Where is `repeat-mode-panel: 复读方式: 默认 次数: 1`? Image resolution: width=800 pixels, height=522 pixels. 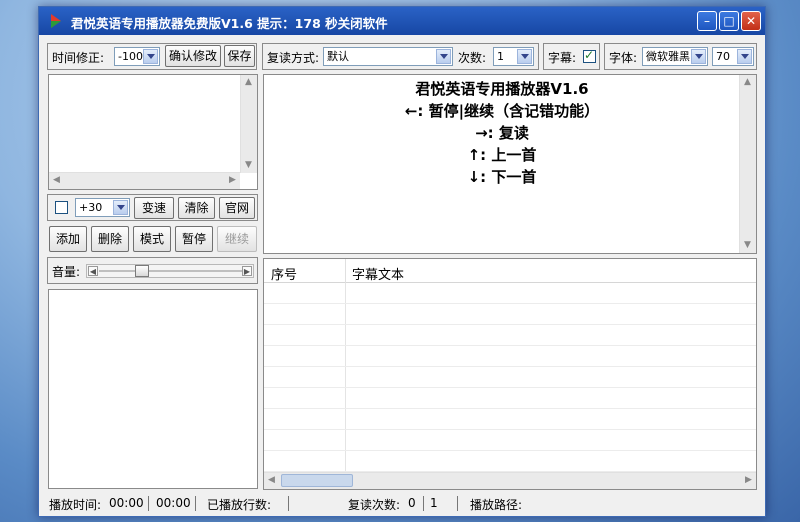
repeat-mode-panel: 复读方式: 默认 次数: 1 is located at coordinates (400, 56).